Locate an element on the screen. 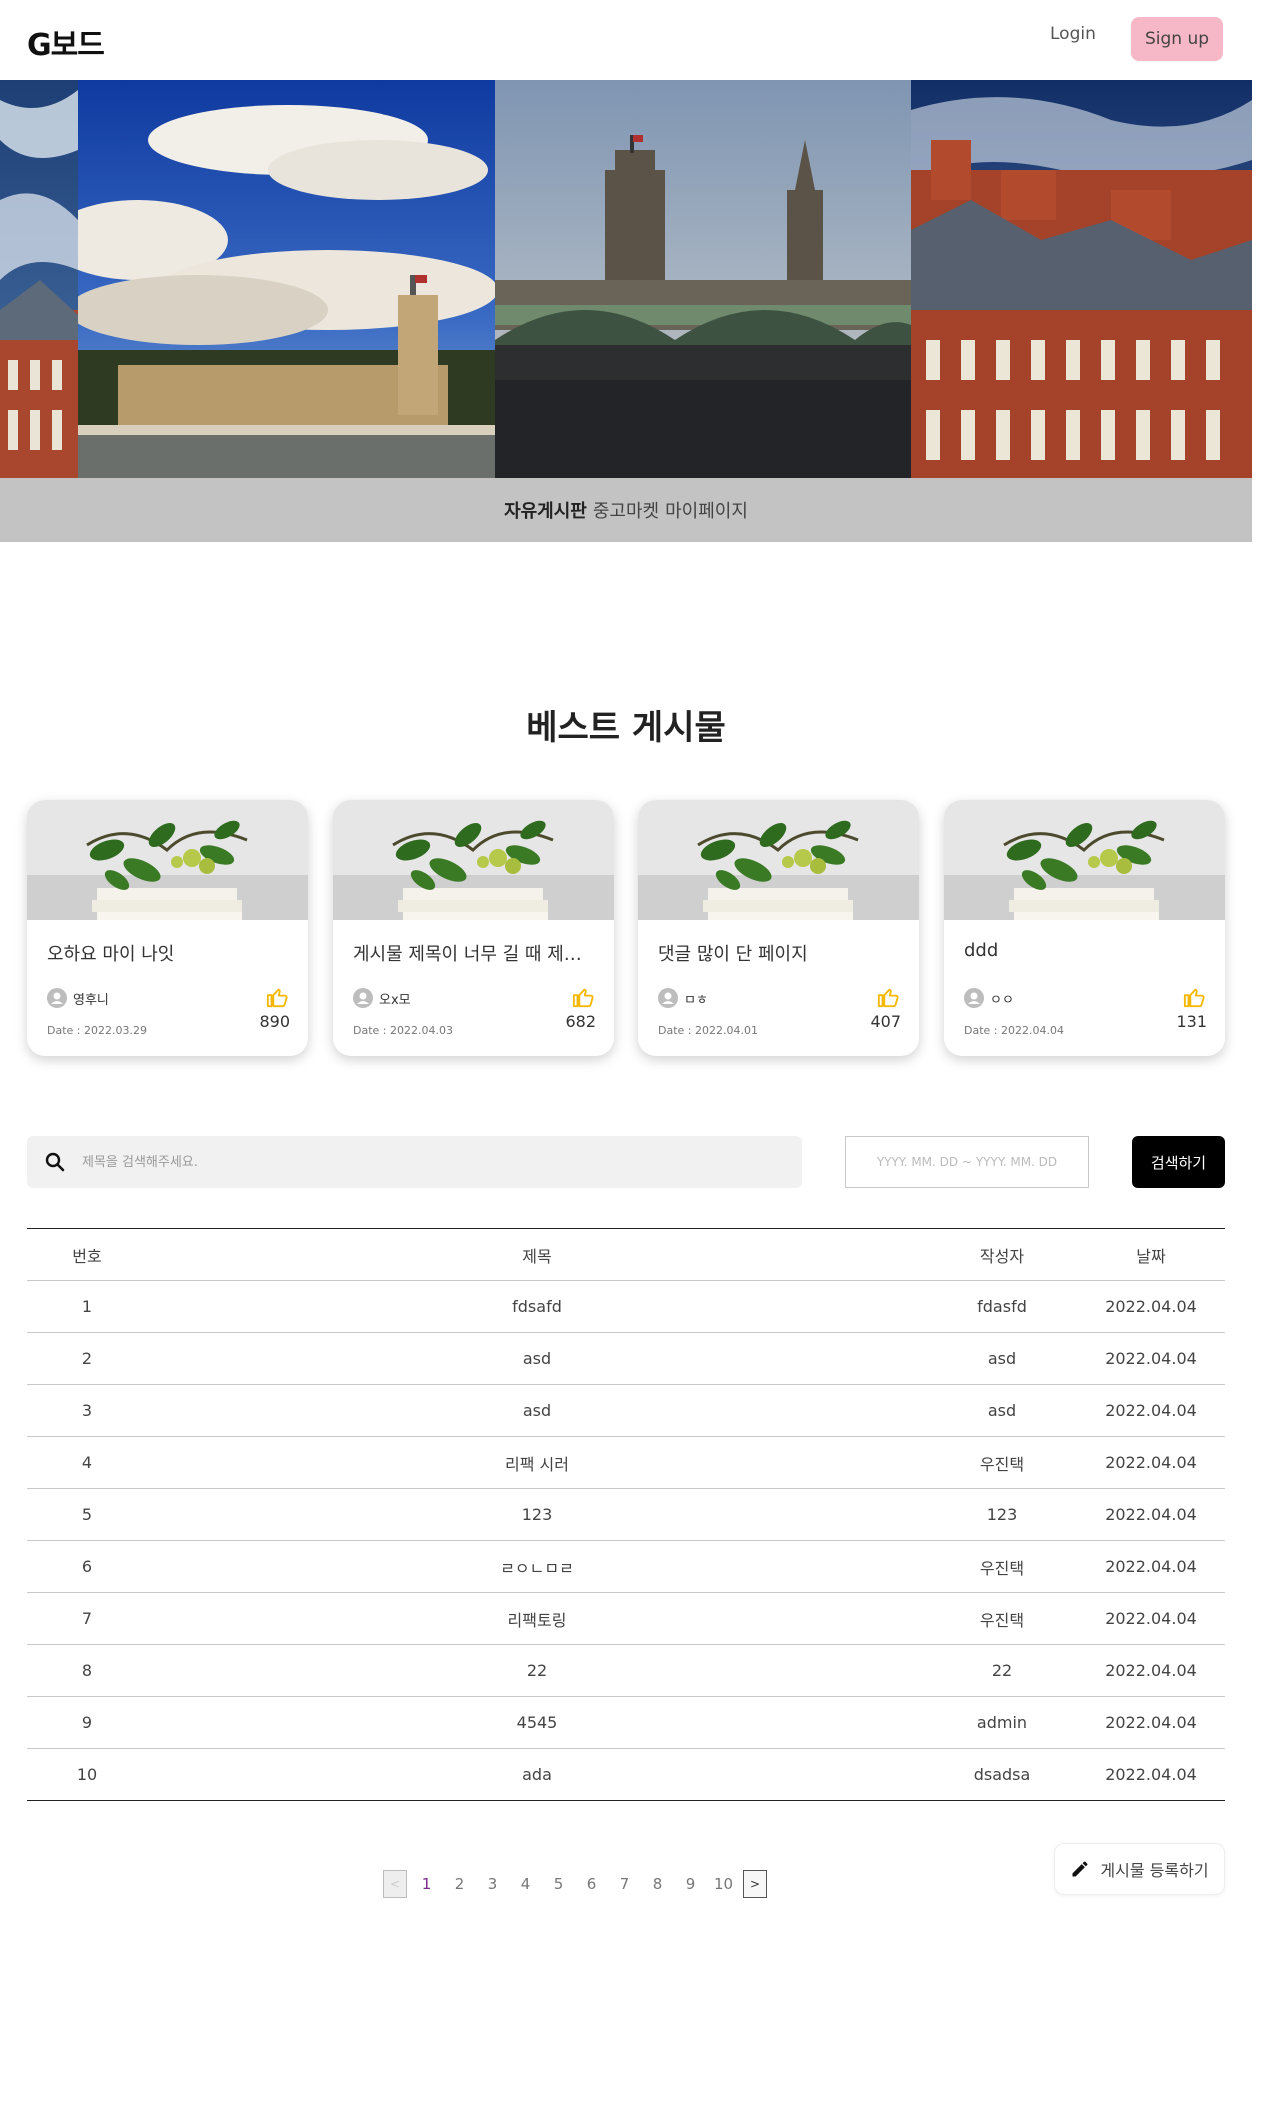  row-number: 4 is located at coordinates (87, 1462).